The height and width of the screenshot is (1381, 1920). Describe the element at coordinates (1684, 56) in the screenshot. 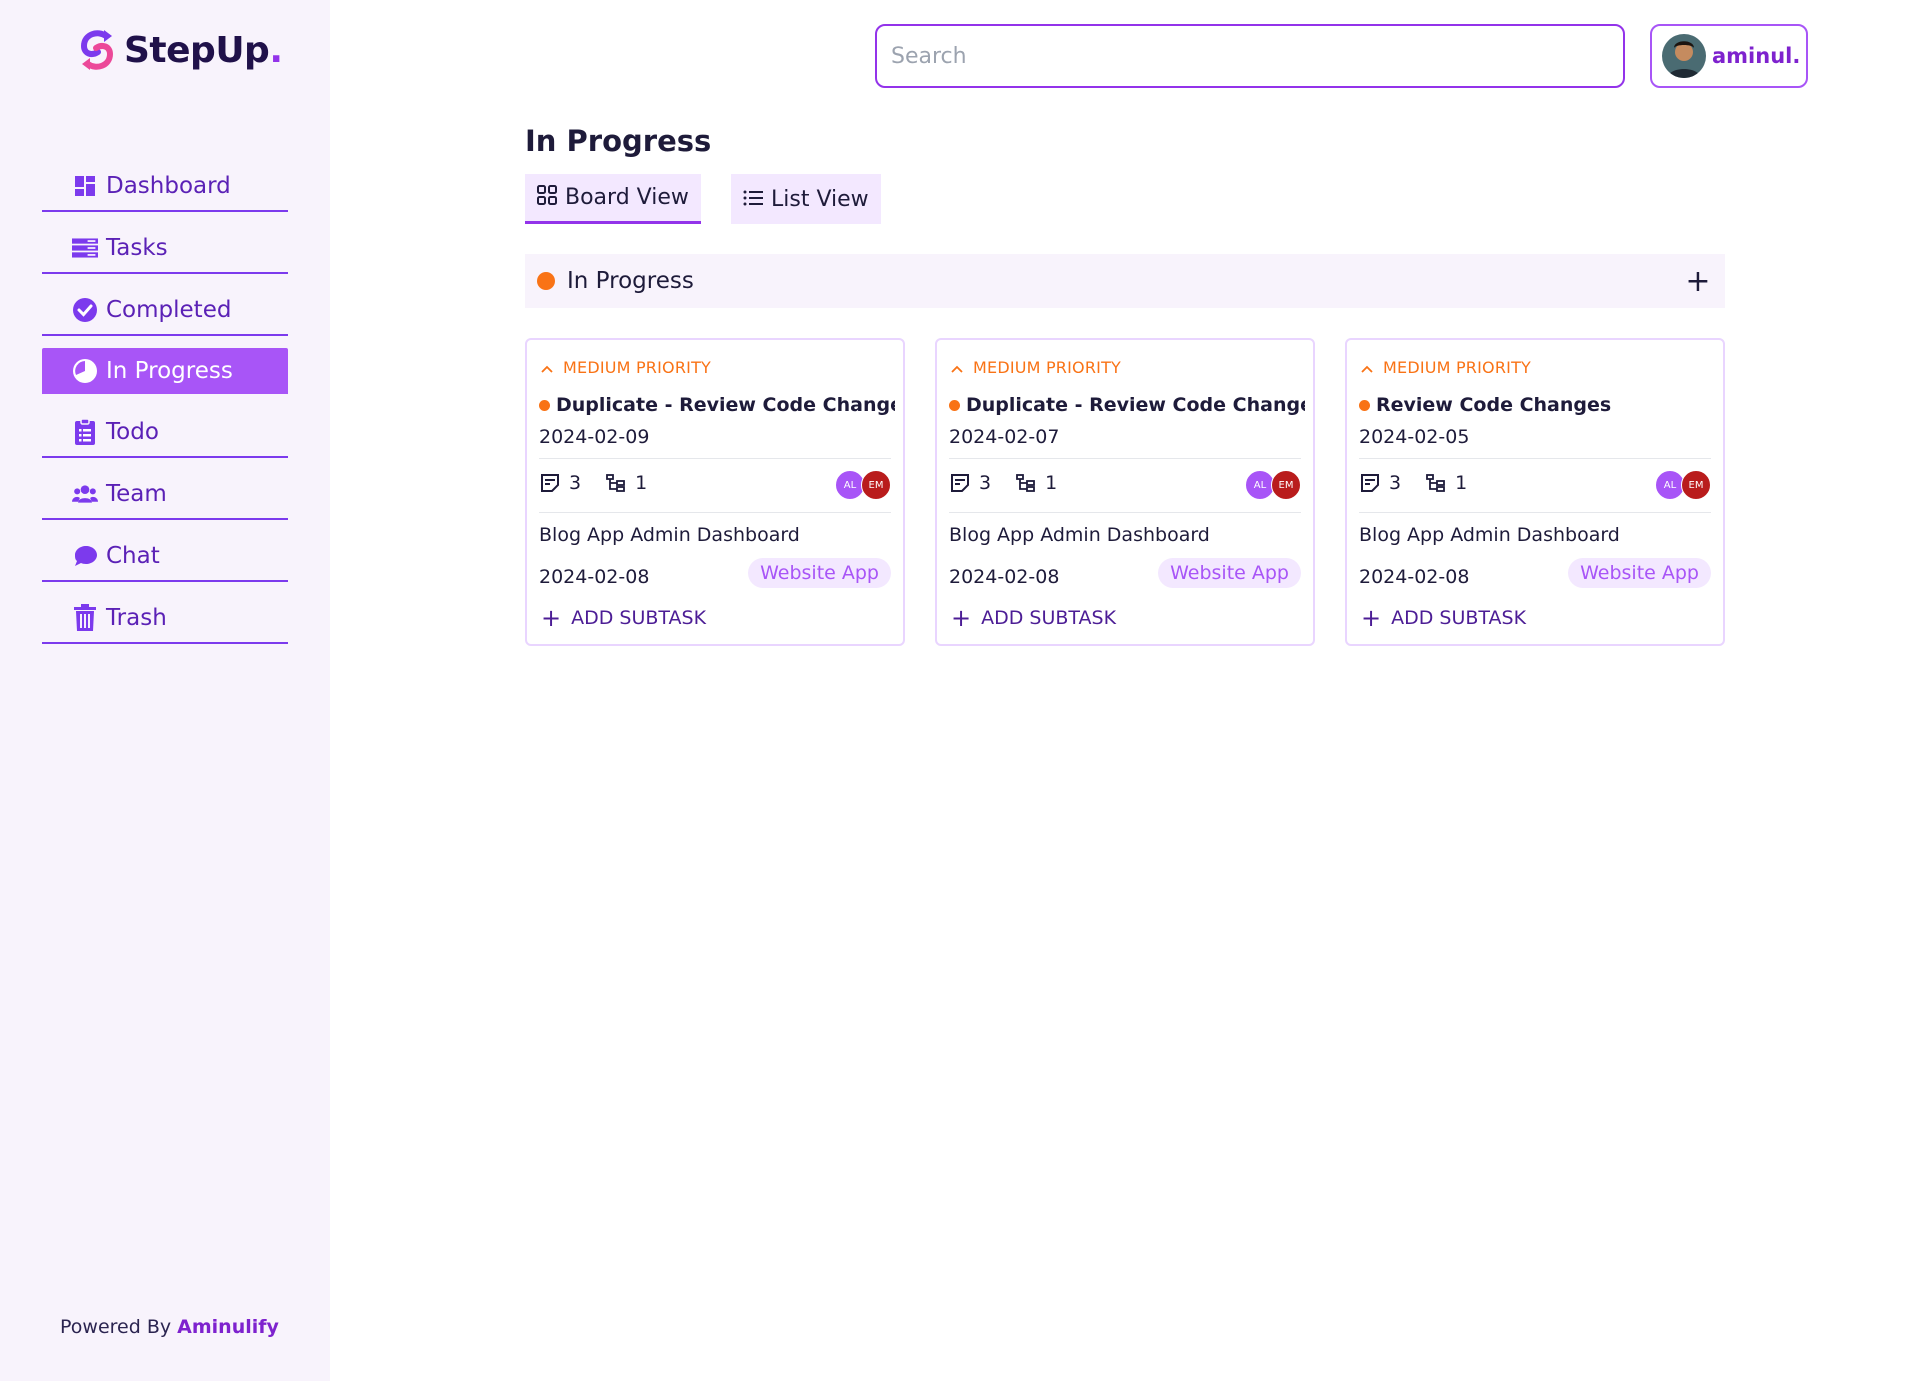

I see `avatar` at that location.